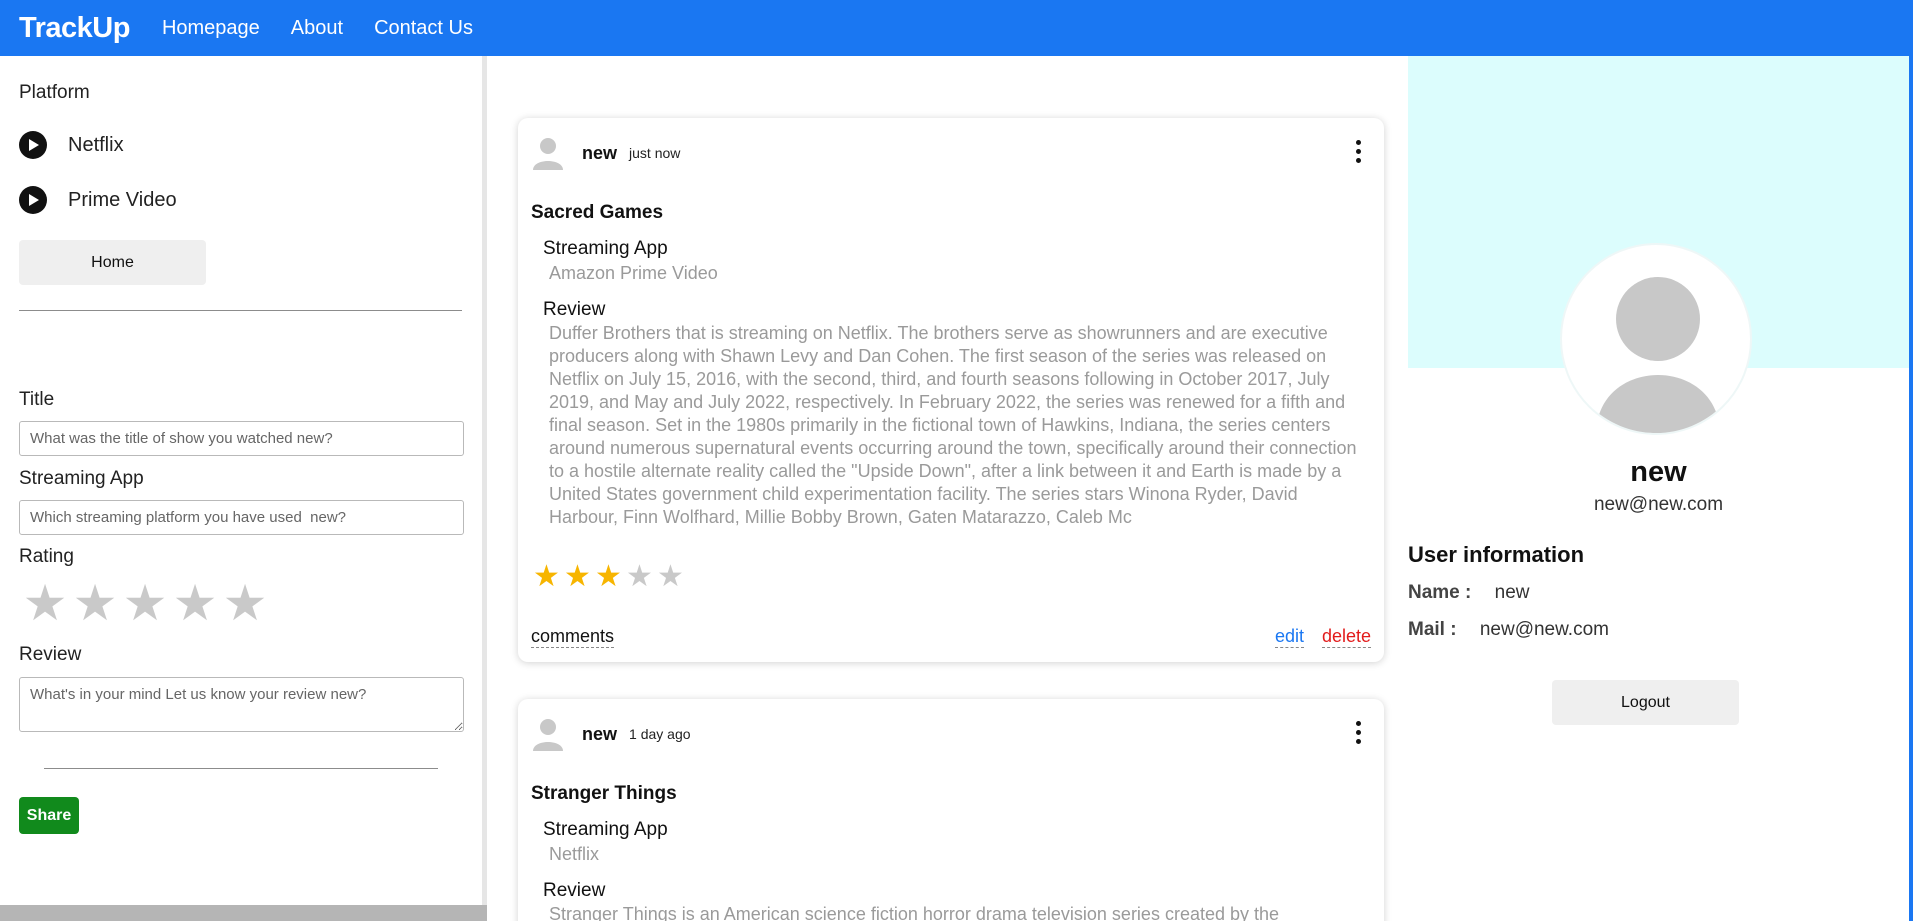 Image resolution: width=1913 pixels, height=921 pixels. What do you see at coordinates (37, 399) in the screenshot?
I see `title-label: Title` at bounding box center [37, 399].